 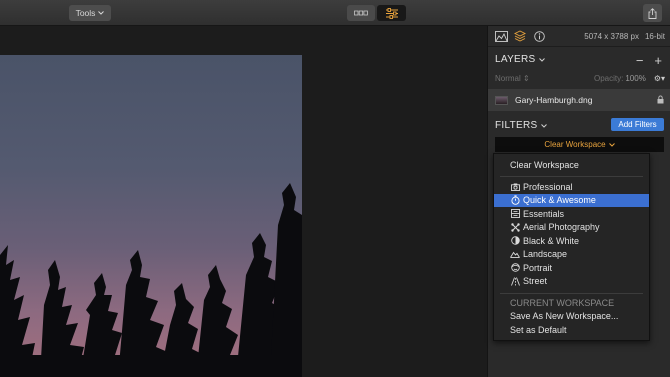 What do you see at coordinates (575, 144) in the screenshot?
I see `workspace-value: Clear Workspace` at bounding box center [575, 144].